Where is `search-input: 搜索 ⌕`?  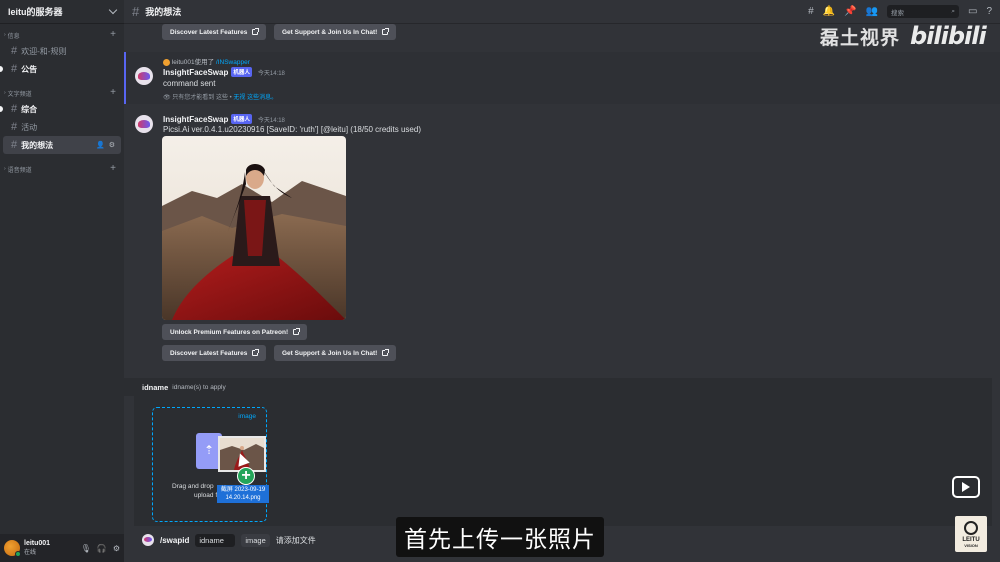 search-input: 搜索 ⌕ is located at coordinates (922, 11).